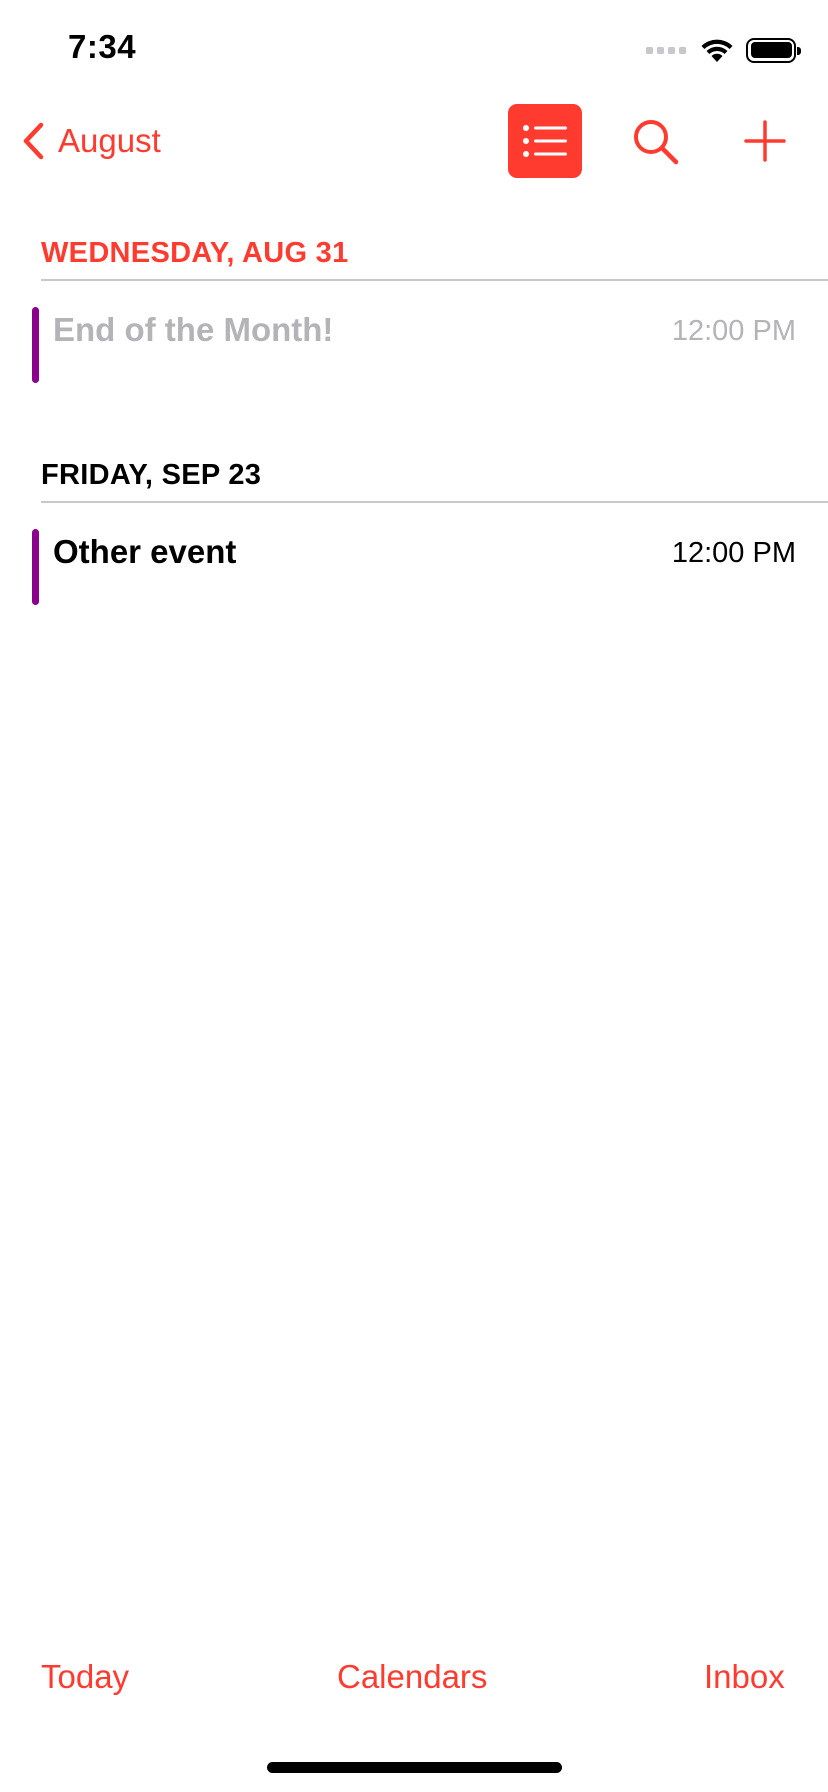 Image resolution: width=828 pixels, height=1792 pixels. Describe the element at coordinates (195, 253) in the screenshot. I see `day-header: WEDNESDAY, AUG 31` at that location.